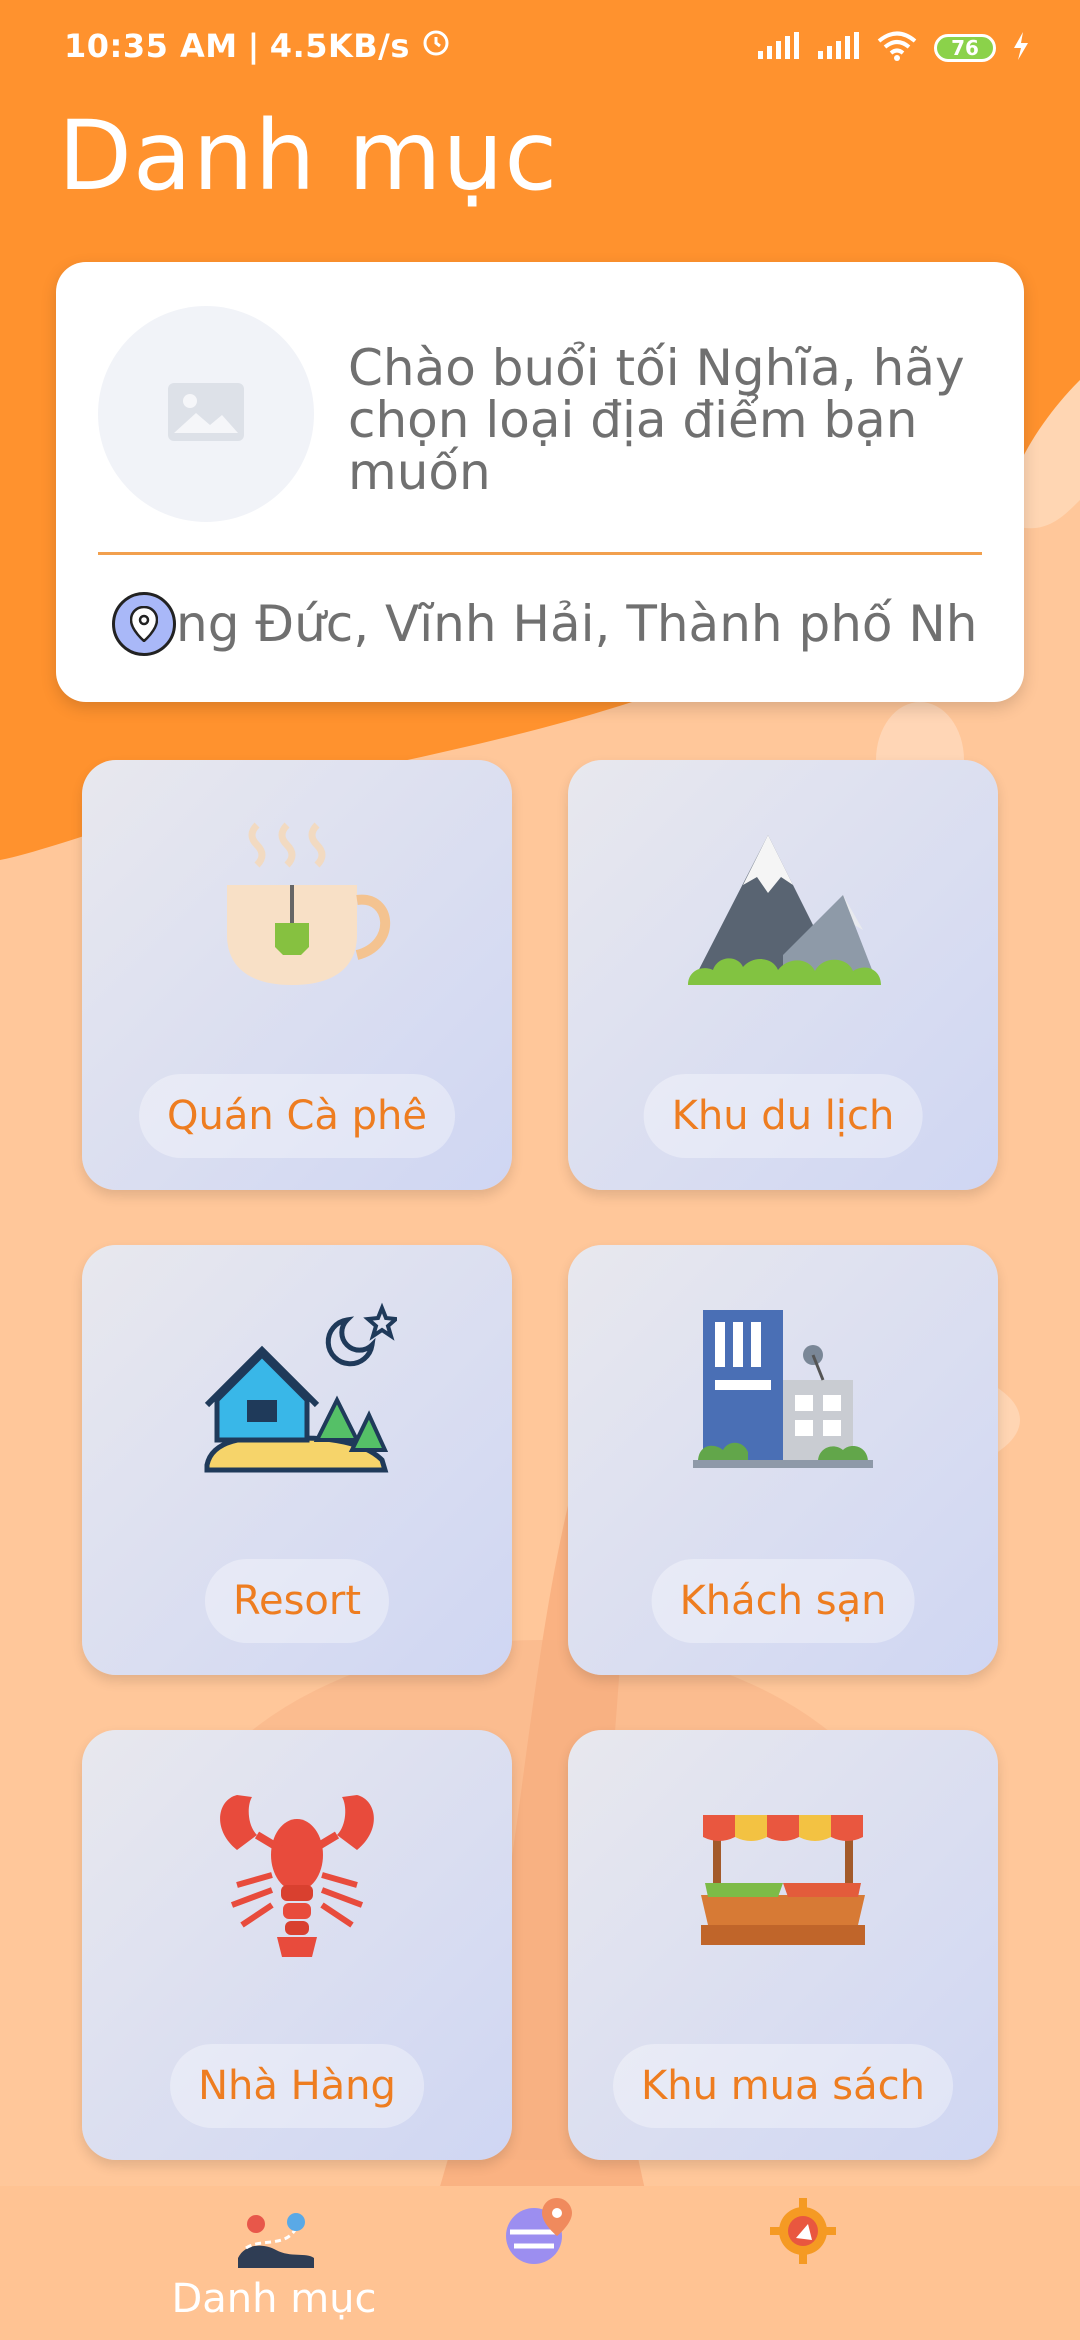 The height and width of the screenshot is (2340, 1080). Describe the element at coordinates (783, 905) in the screenshot. I see `mountain-icon` at that location.